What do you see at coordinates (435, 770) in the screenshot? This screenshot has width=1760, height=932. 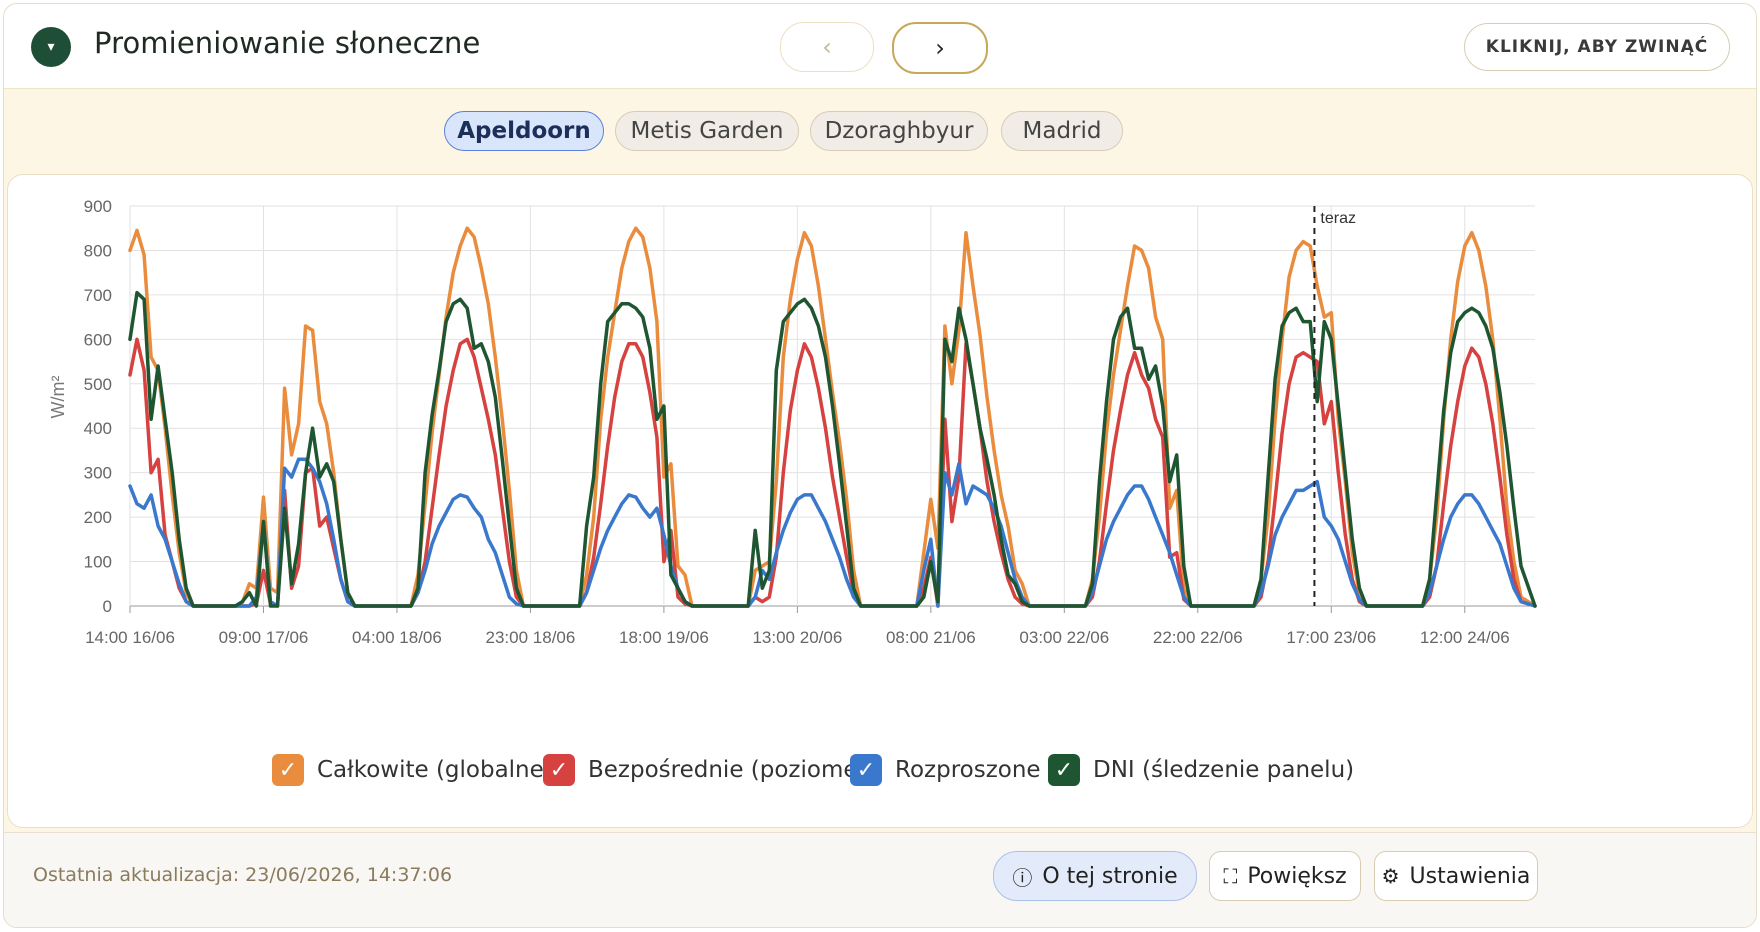 I see `legend-label: Całkowite (globalne)` at bounding box center [435, 770].